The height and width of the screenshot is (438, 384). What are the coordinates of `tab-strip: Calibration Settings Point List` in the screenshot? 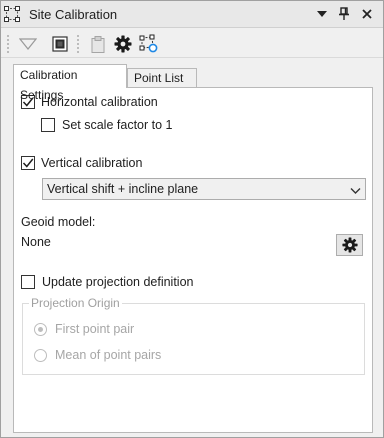 It's located at (193, 83).